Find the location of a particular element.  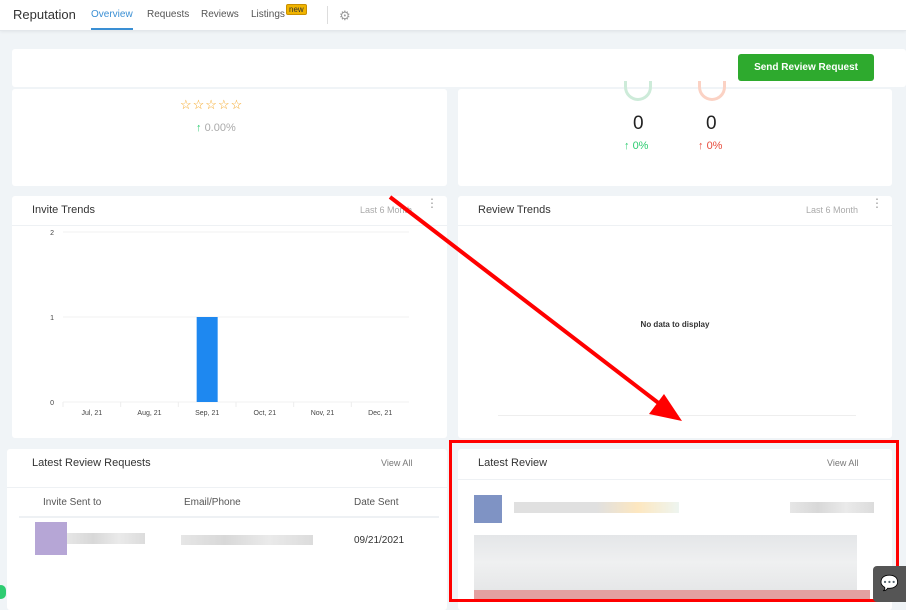

gear-icon: ⚙ is located at coordinates (345, 16).